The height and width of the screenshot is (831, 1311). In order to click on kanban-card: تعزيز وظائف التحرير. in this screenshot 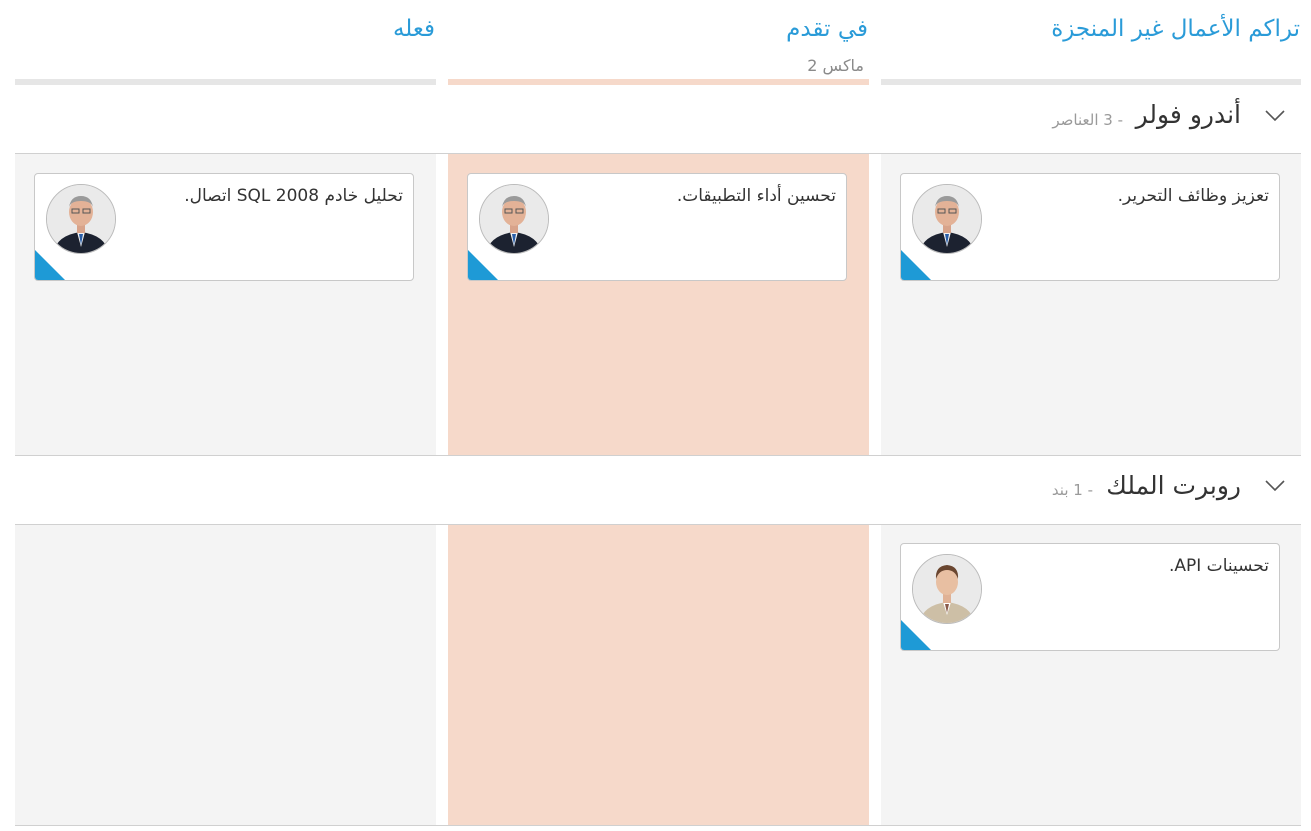, I will do `click(1090, 227)`.